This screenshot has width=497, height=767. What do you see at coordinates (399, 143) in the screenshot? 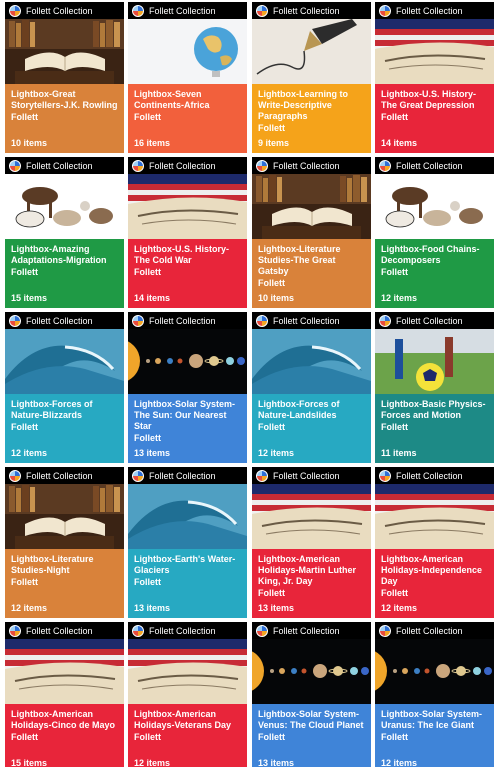
I see `card-item-count: 14 items` at bounding box center [399, 143].